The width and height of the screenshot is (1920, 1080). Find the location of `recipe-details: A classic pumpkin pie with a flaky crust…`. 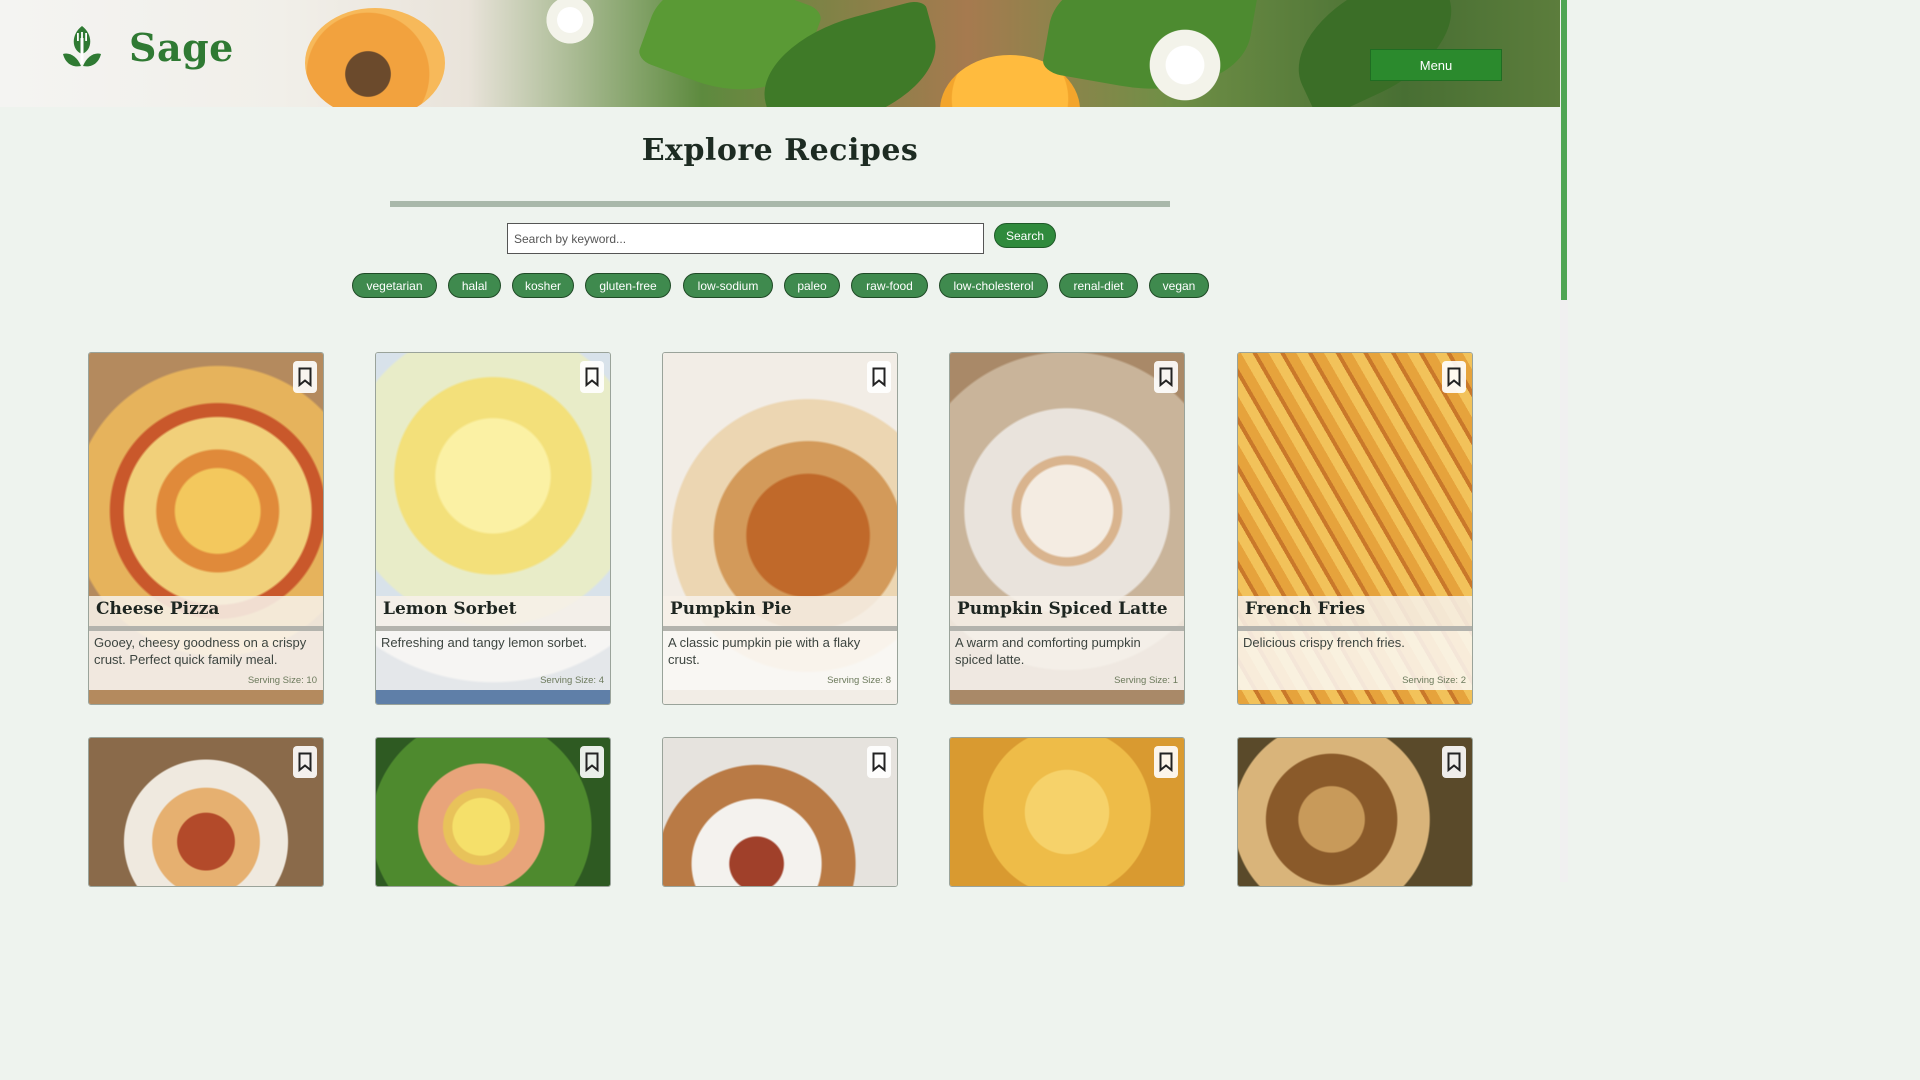

recipe-details: A classic pumpkin pie with a flaky crust… is located at coordinates (780, 660).